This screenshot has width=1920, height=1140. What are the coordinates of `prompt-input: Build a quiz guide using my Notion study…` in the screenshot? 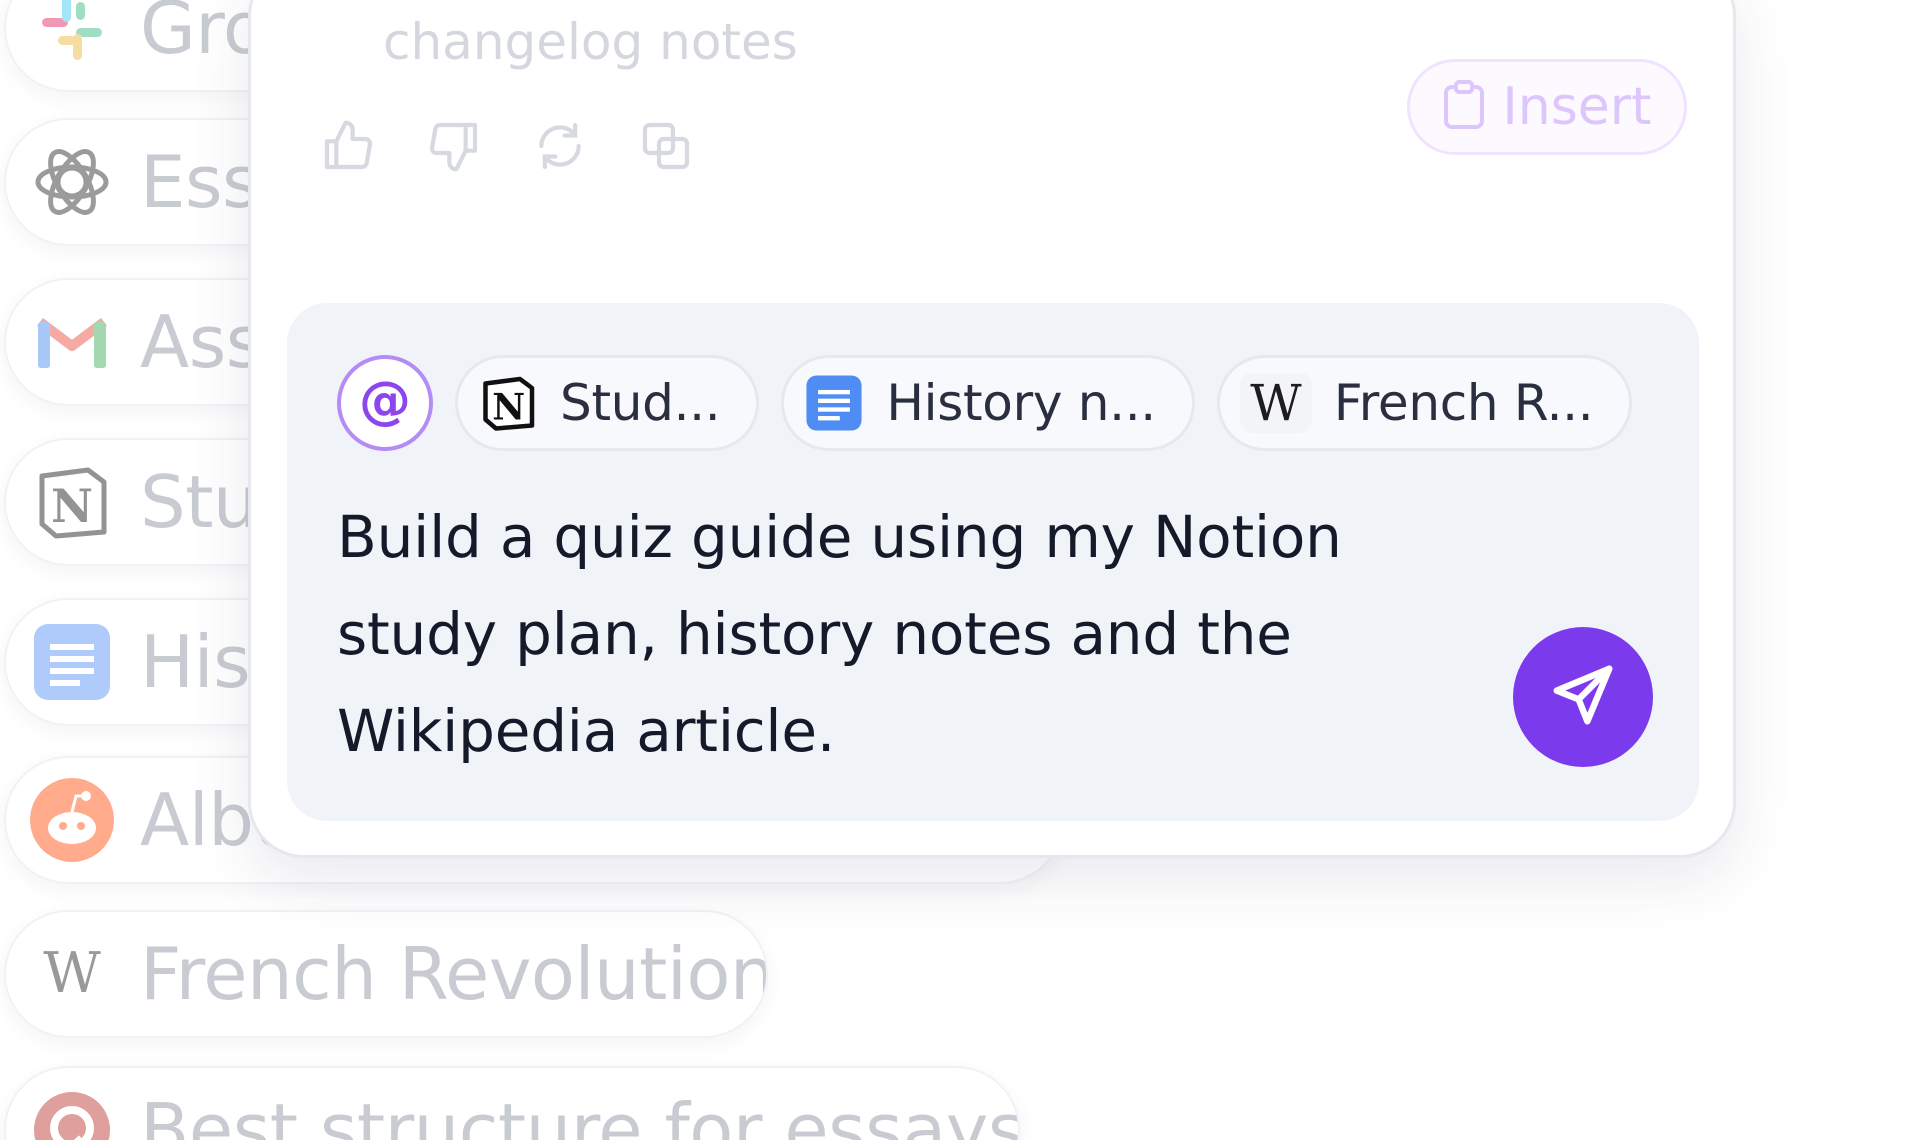 It's located at (847, 634).